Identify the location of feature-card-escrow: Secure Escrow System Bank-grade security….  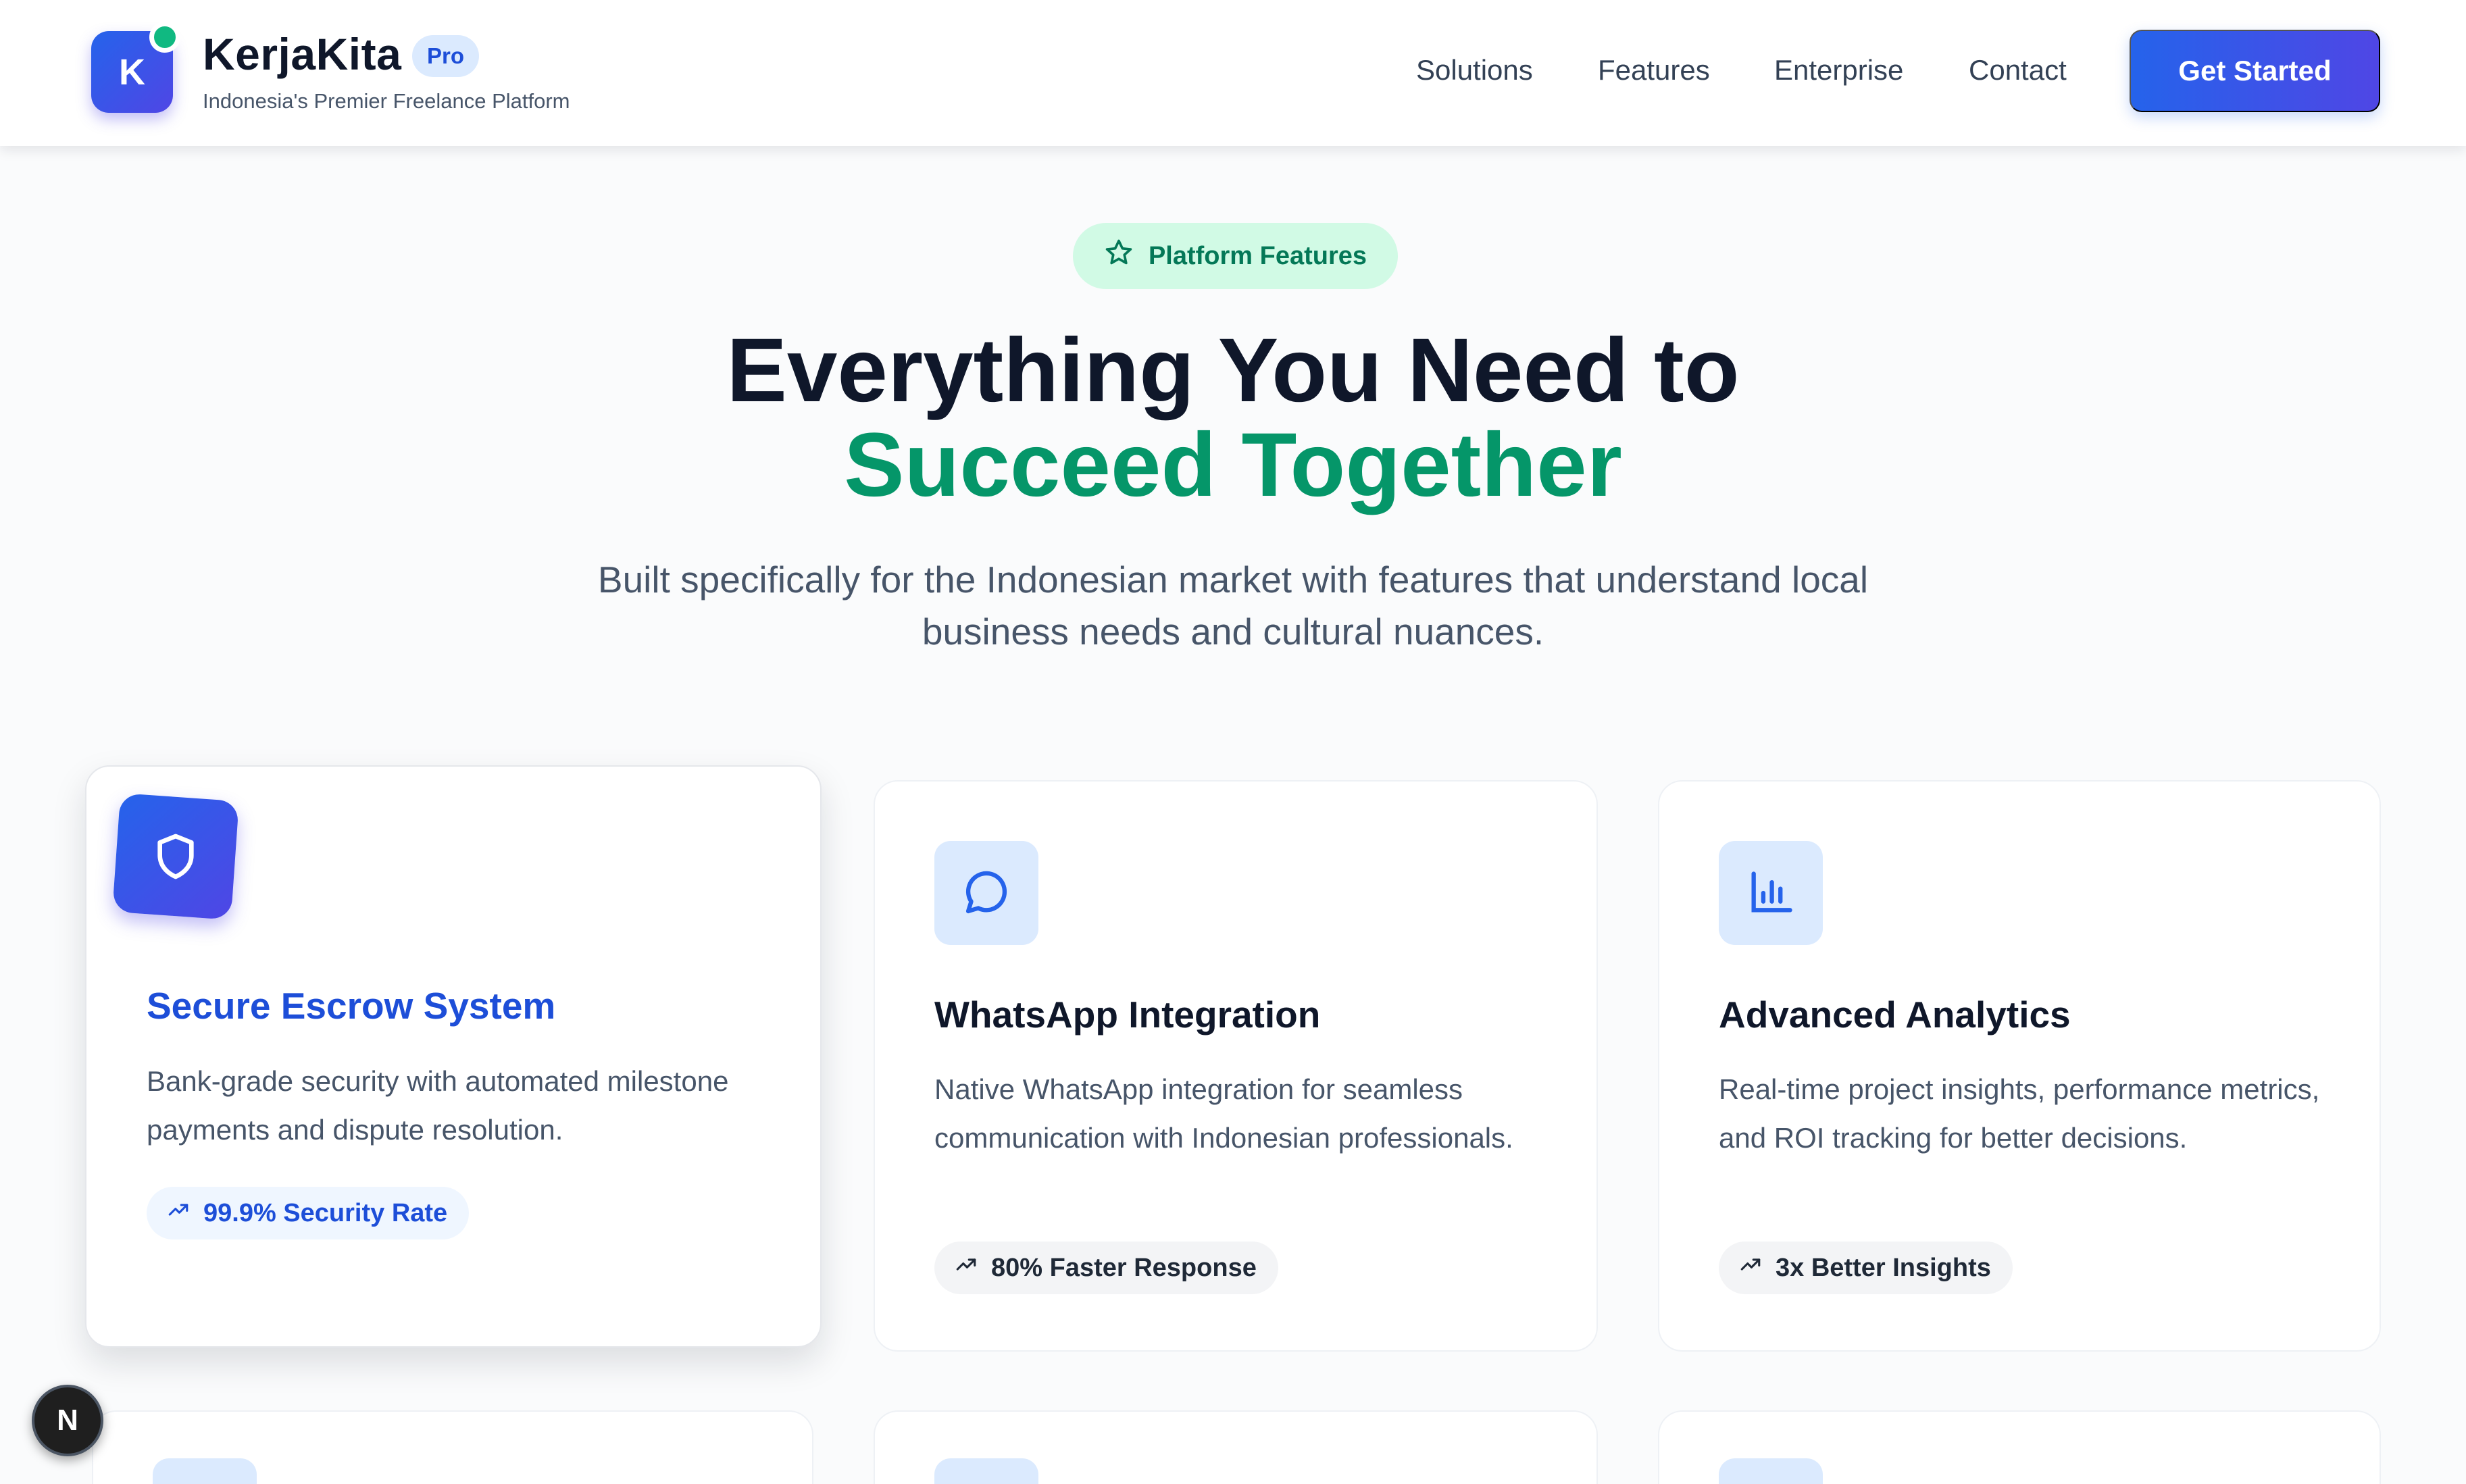
(453, 1056).